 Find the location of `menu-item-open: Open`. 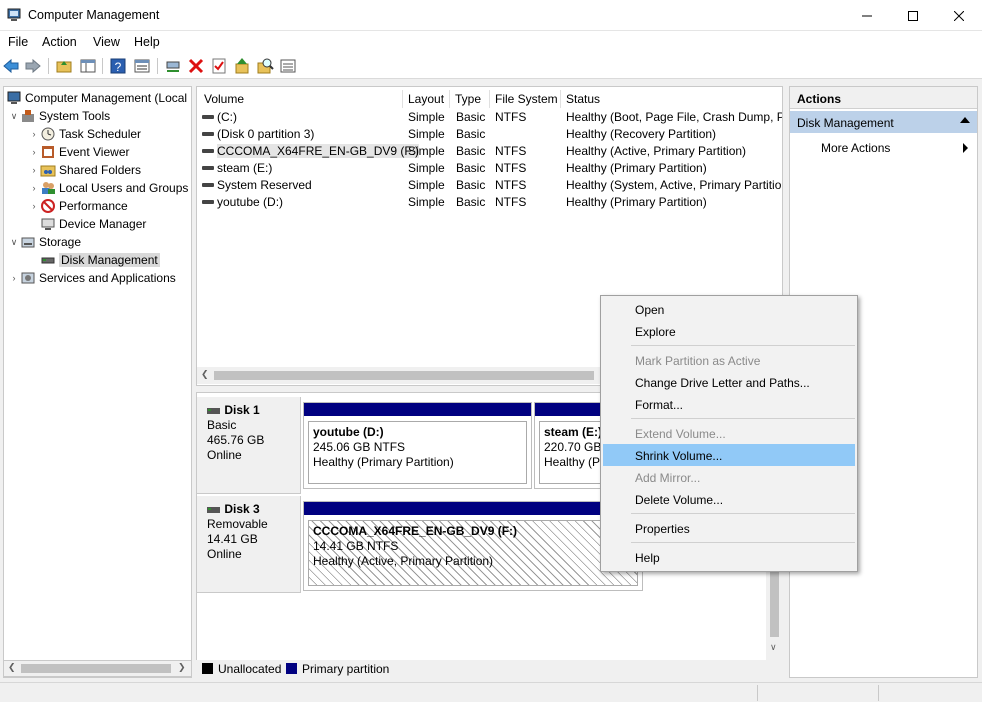

menu-item-open: Open is located at coordinates (729, 309).